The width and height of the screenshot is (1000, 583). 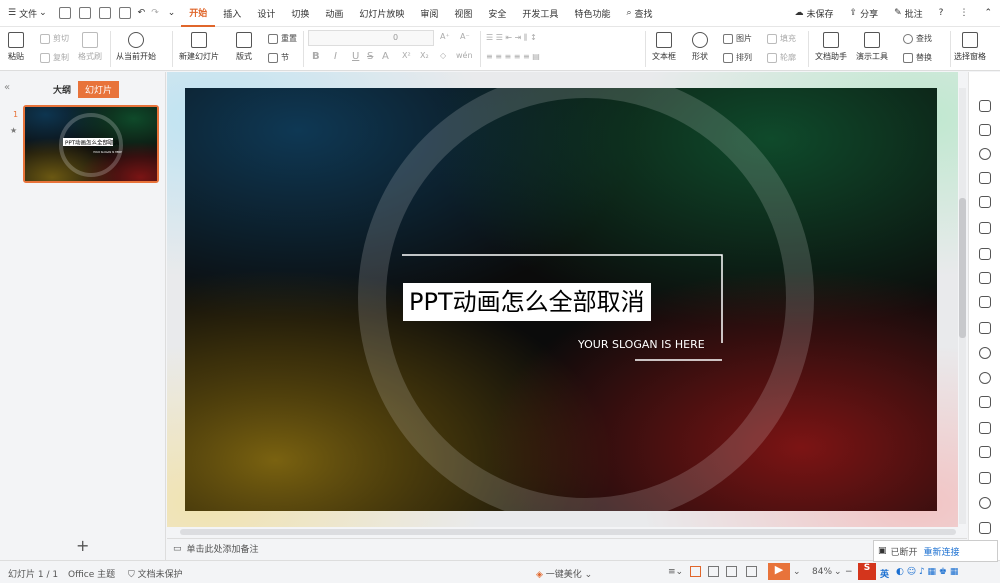 What do you see at coordinates (7, 87) in the screenshot?
I see `collapse-panel-icon: «` at bounding box center [7, 87].